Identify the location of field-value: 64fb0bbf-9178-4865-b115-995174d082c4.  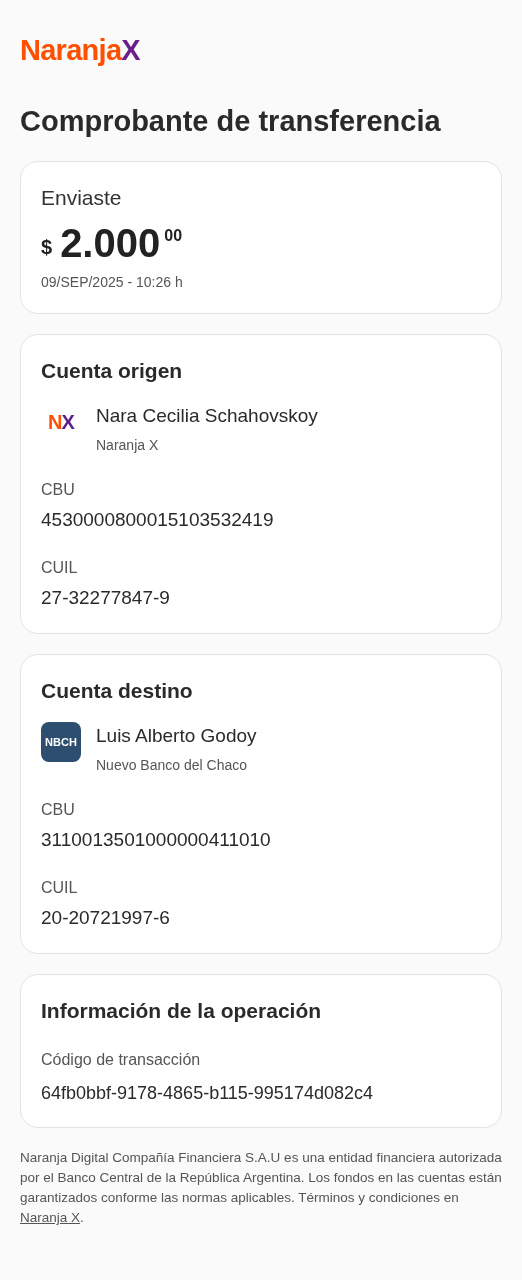
(207, 1094).